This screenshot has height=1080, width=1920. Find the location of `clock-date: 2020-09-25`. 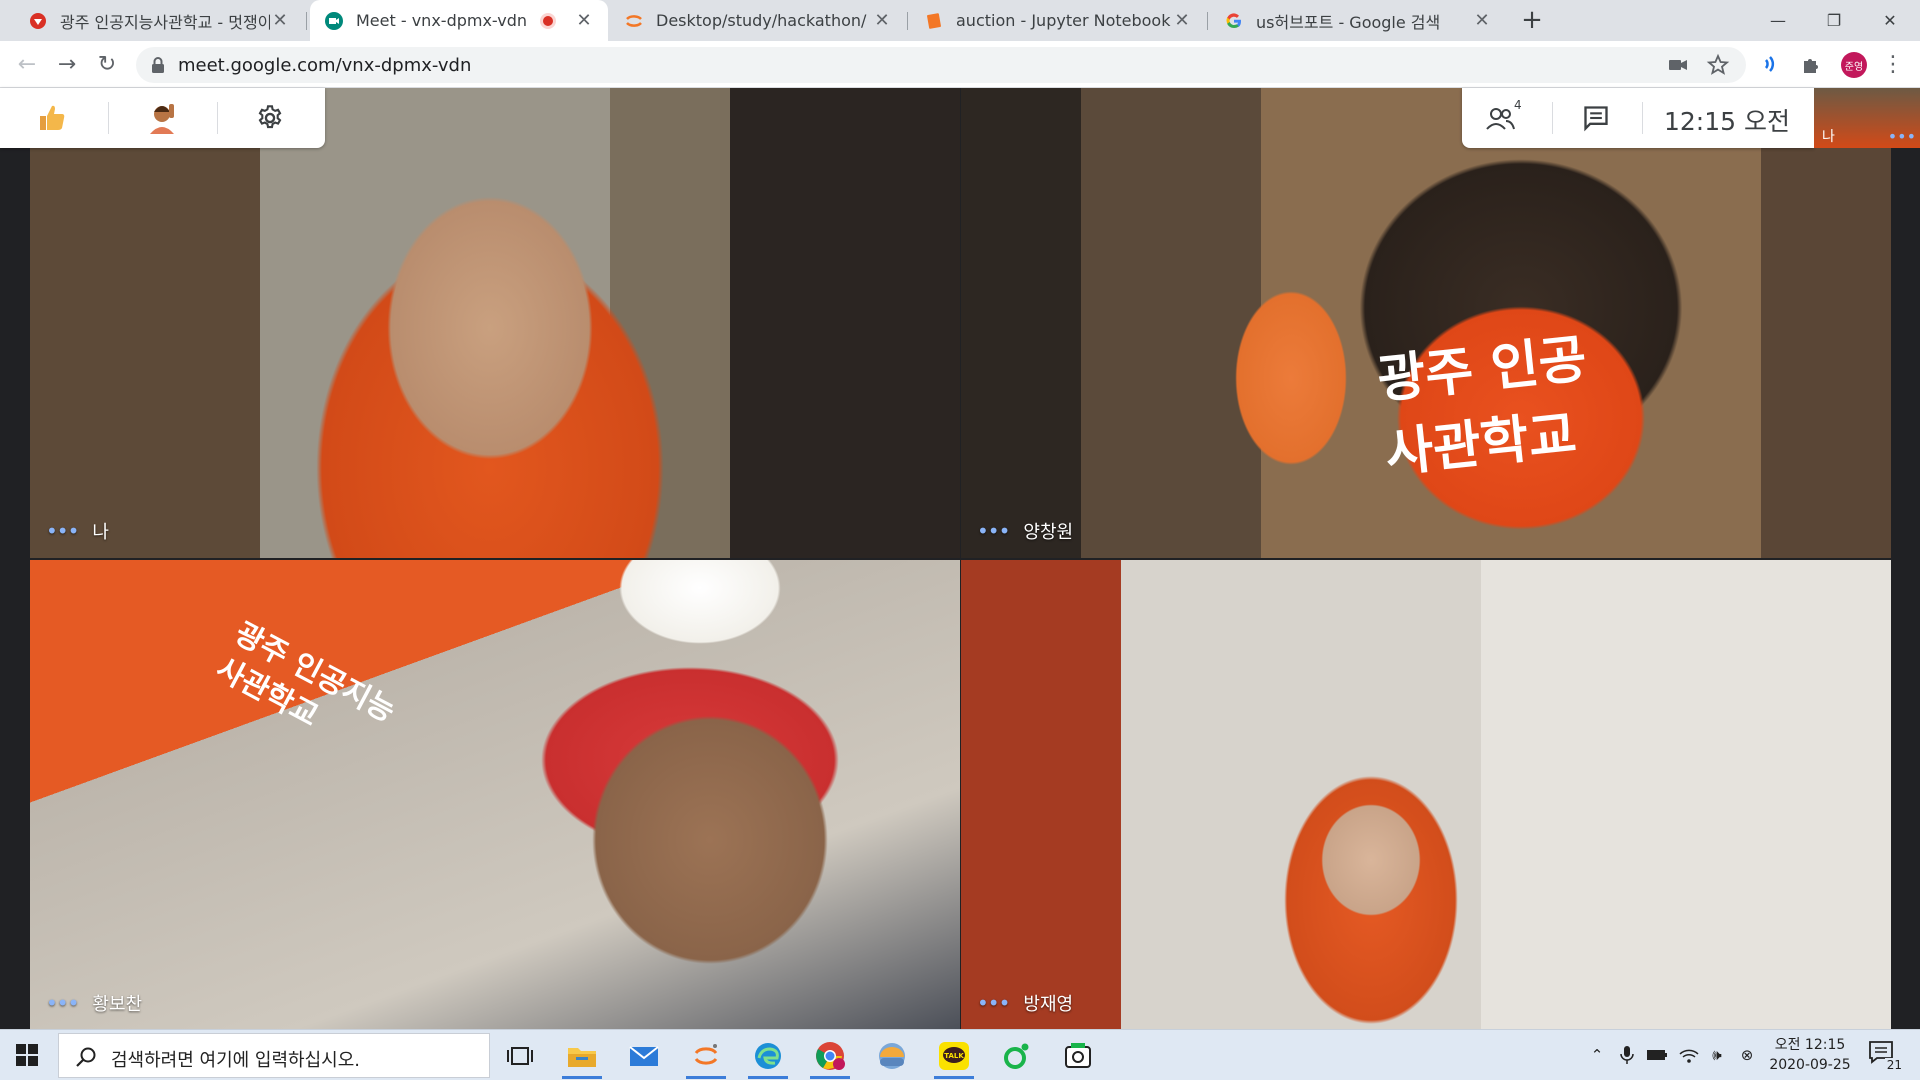

clock-date: 2020-09-25 is located at coordinates (1810, 1065).